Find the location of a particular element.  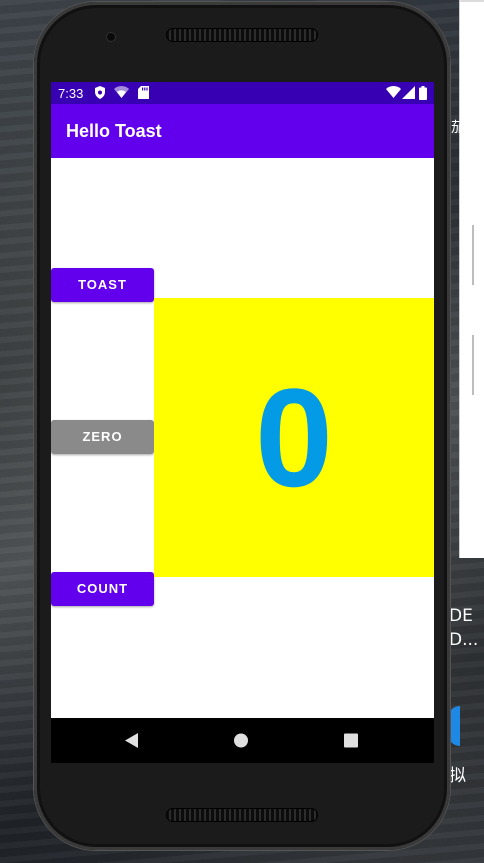

sd-card-icon is located at coordinates (143, 93).